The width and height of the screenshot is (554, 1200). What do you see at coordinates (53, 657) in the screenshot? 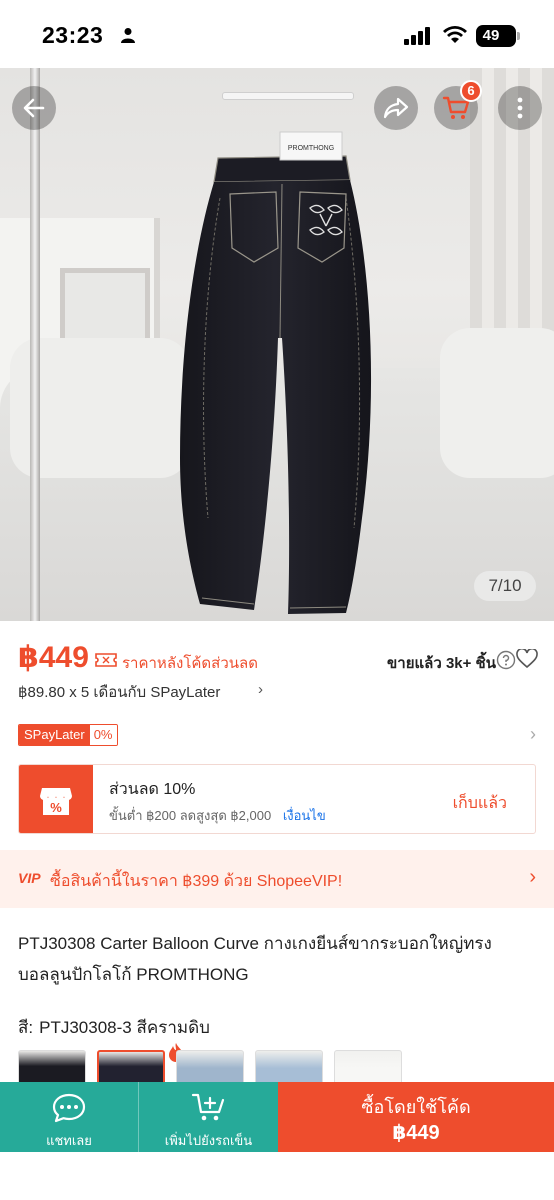
I see `price: ฿449` at bounding box center [53, 657].